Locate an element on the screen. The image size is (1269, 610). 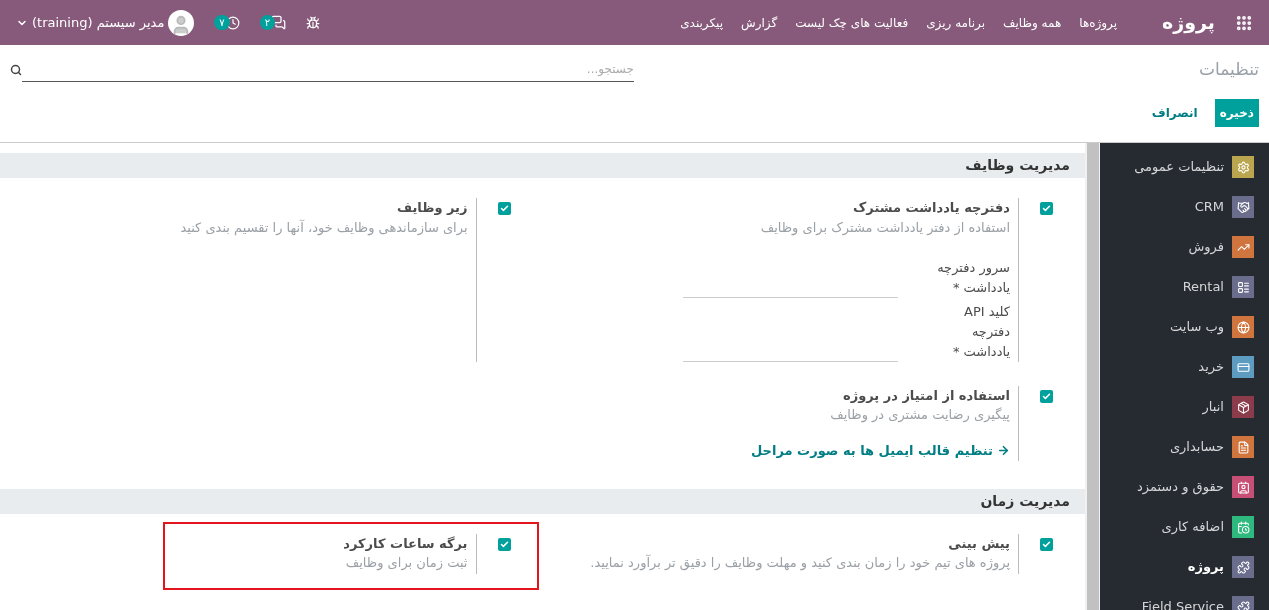
sidebar-item: اضافه کاری is located at coordinates (1184, 527).